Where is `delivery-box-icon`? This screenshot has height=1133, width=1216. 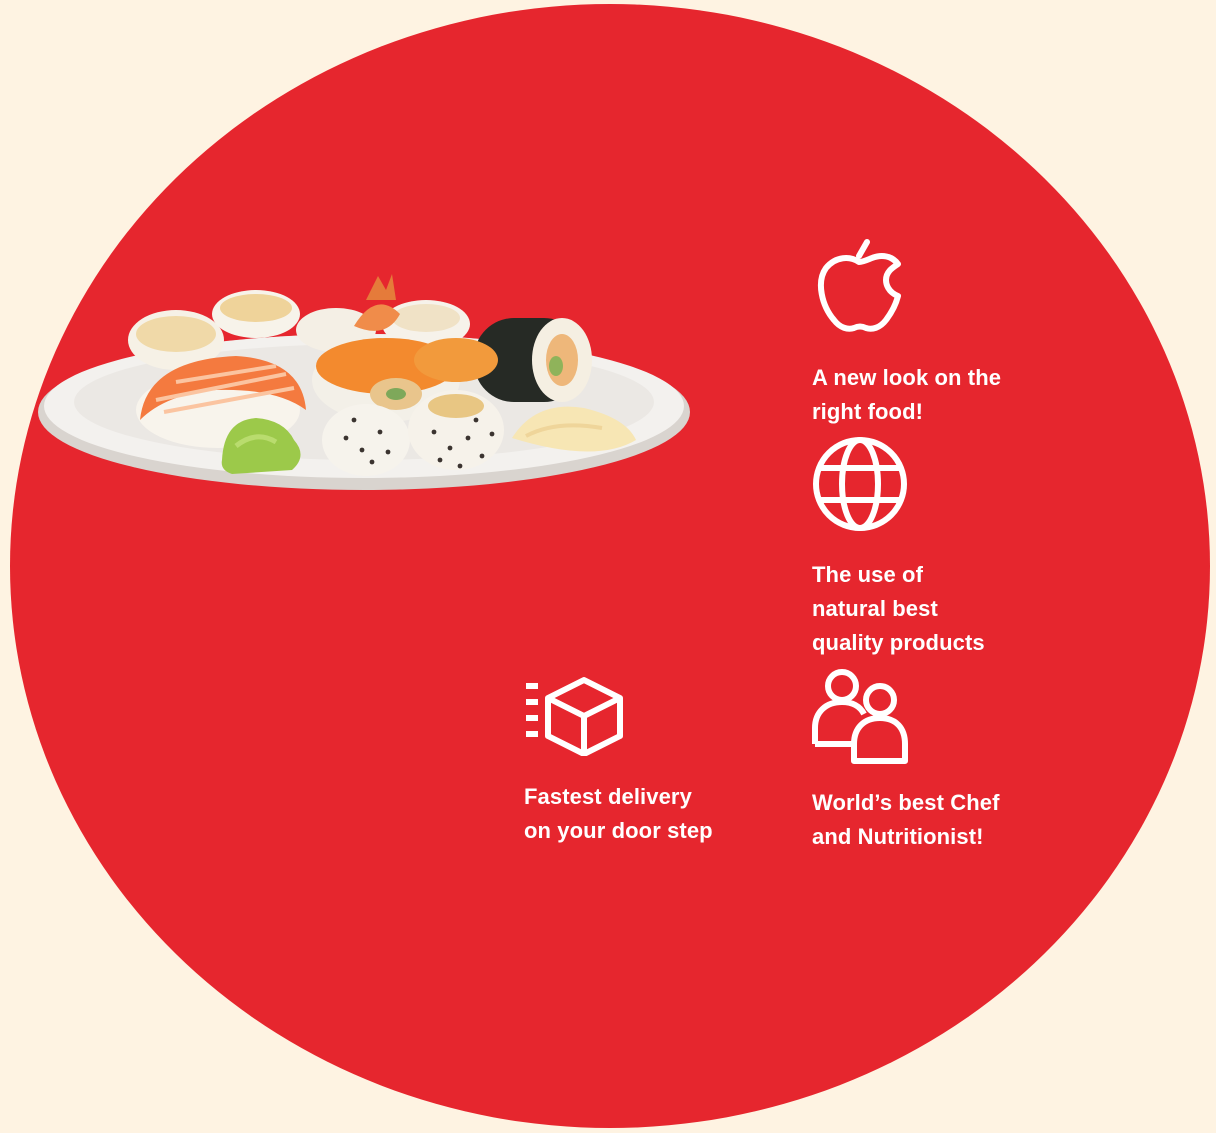 delivery-box-icon is located at coordinates (574, 716).